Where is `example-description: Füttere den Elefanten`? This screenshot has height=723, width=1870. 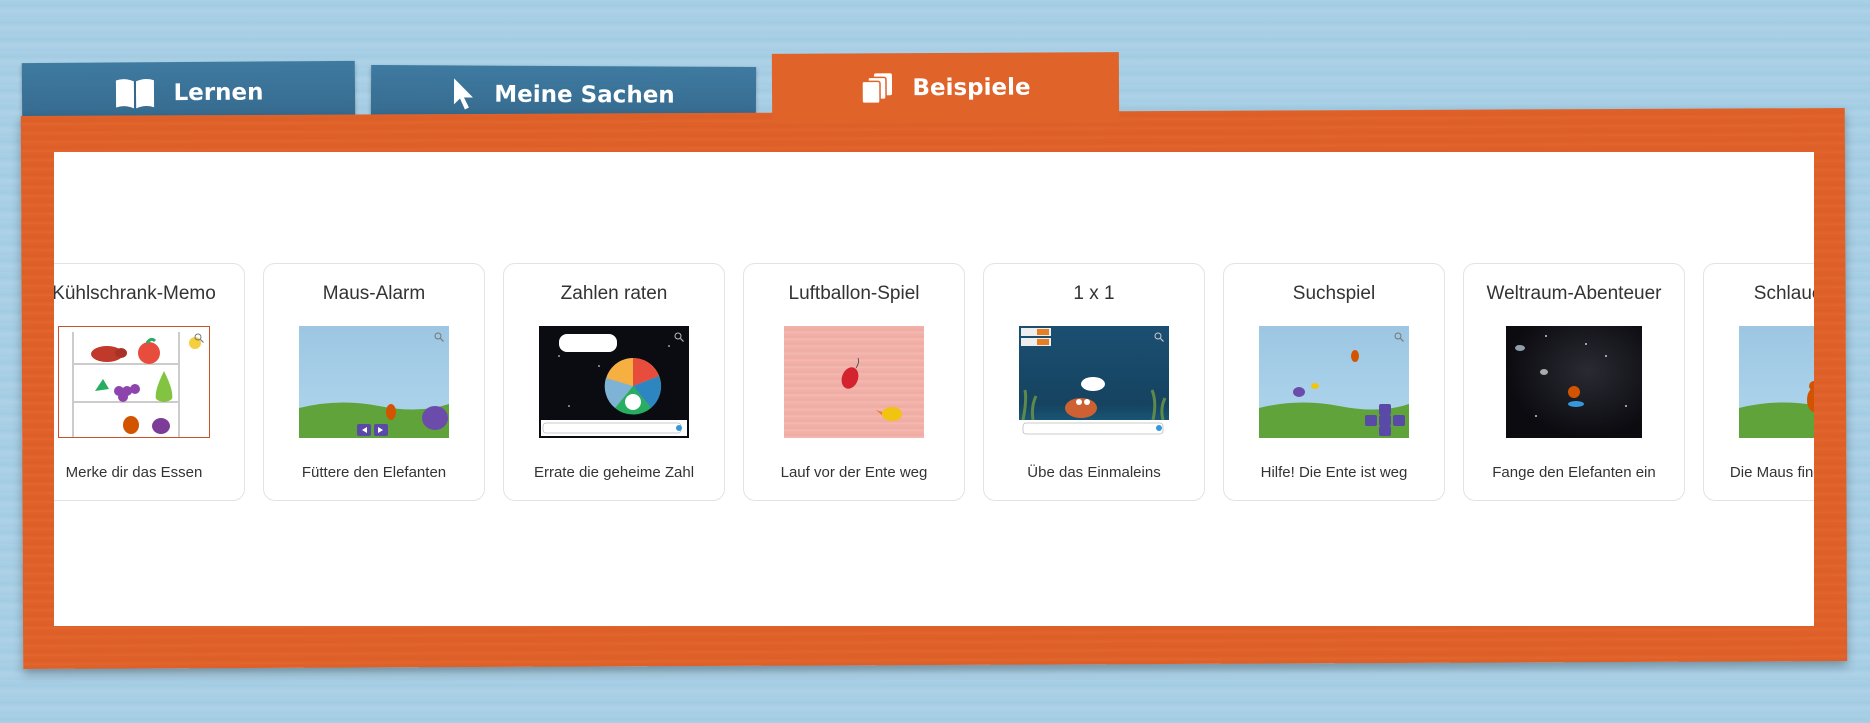
example-description: Füttere den Elefanten is located at coordinates (374, 472).